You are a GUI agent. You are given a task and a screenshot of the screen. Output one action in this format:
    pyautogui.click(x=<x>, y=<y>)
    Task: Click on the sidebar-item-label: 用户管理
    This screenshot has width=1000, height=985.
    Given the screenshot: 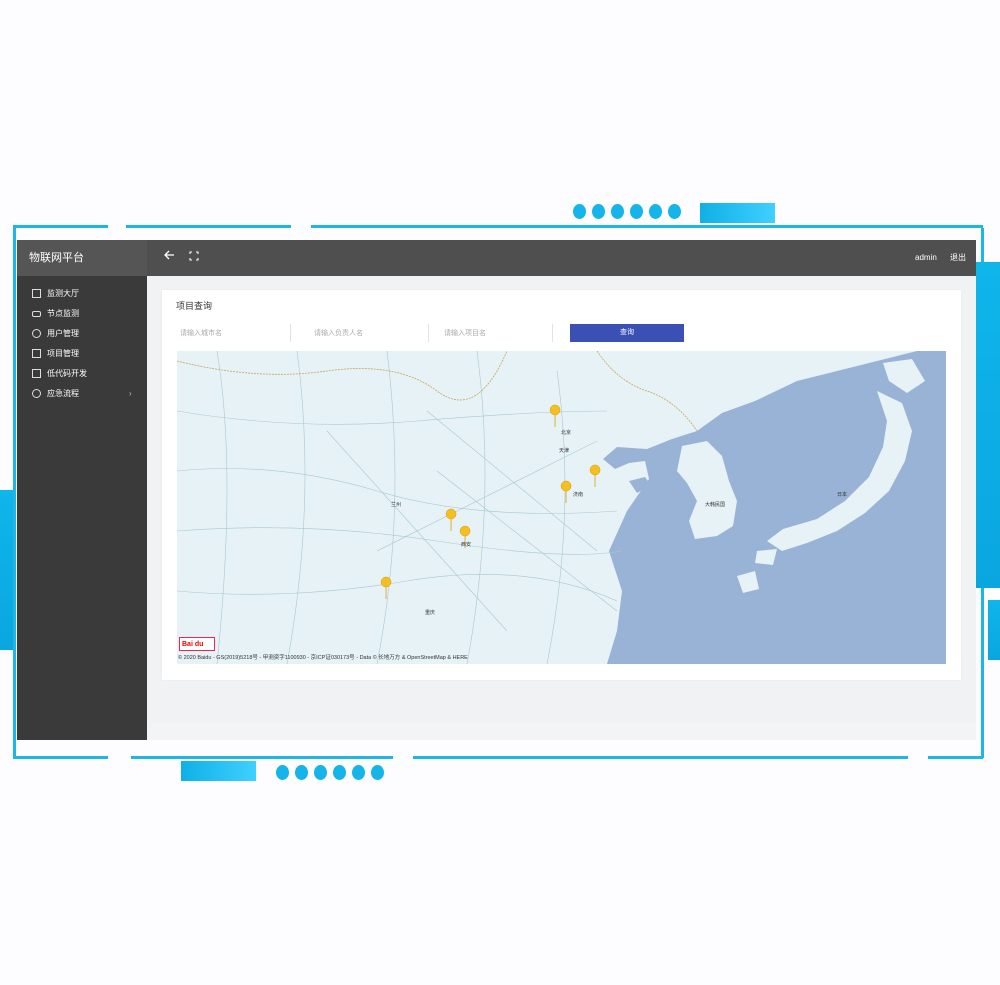 What is the action you would take?
    pyautogui.click(x=63, y=333)
    